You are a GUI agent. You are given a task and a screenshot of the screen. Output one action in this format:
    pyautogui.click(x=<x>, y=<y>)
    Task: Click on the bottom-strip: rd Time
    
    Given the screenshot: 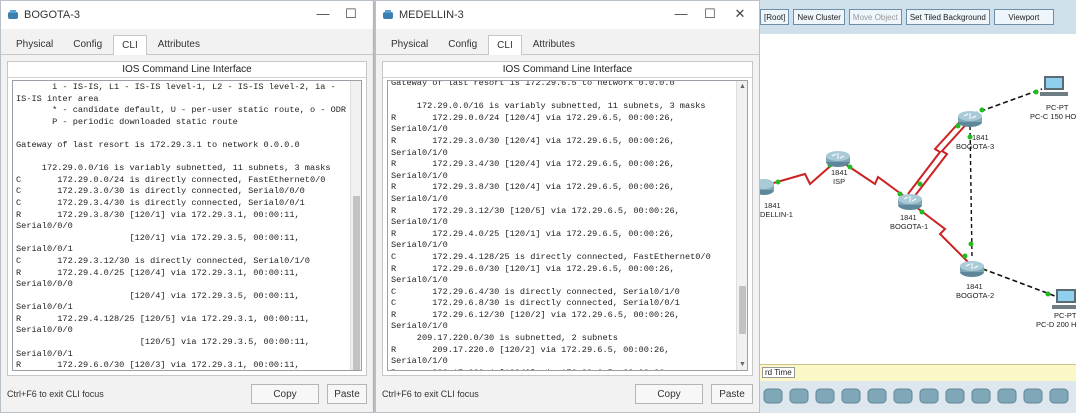 What is the action you would take?
    pyautogui.click(x=918, y=388)
    